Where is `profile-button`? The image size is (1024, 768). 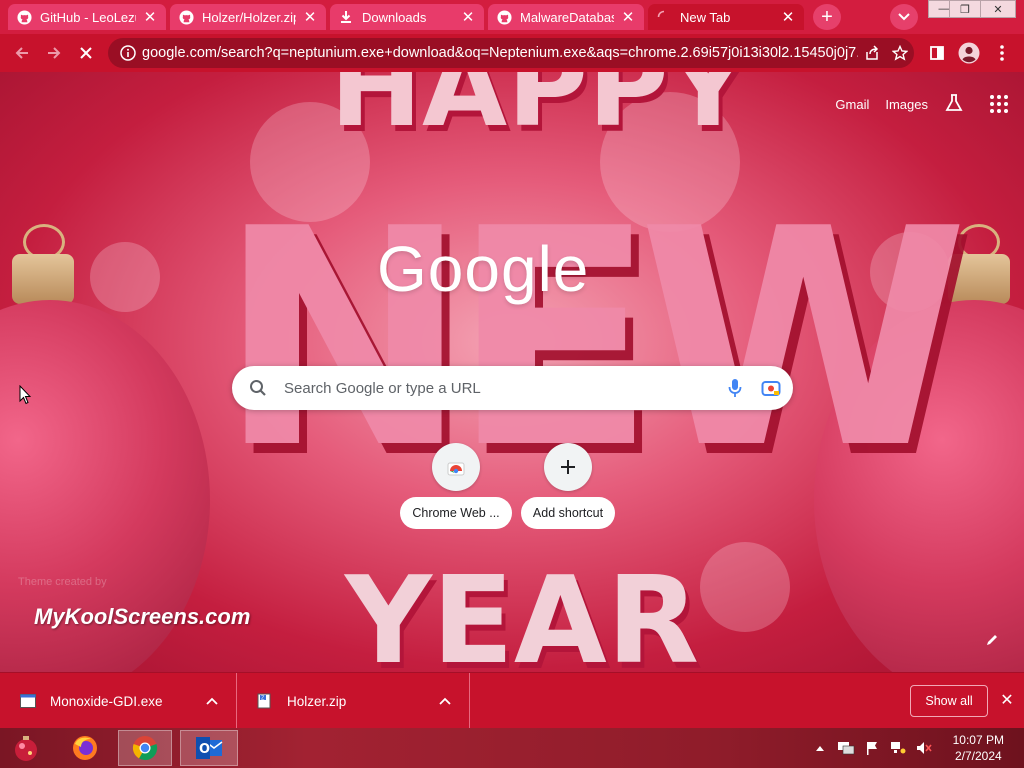
profile-button is located at coordinates (969, 53).